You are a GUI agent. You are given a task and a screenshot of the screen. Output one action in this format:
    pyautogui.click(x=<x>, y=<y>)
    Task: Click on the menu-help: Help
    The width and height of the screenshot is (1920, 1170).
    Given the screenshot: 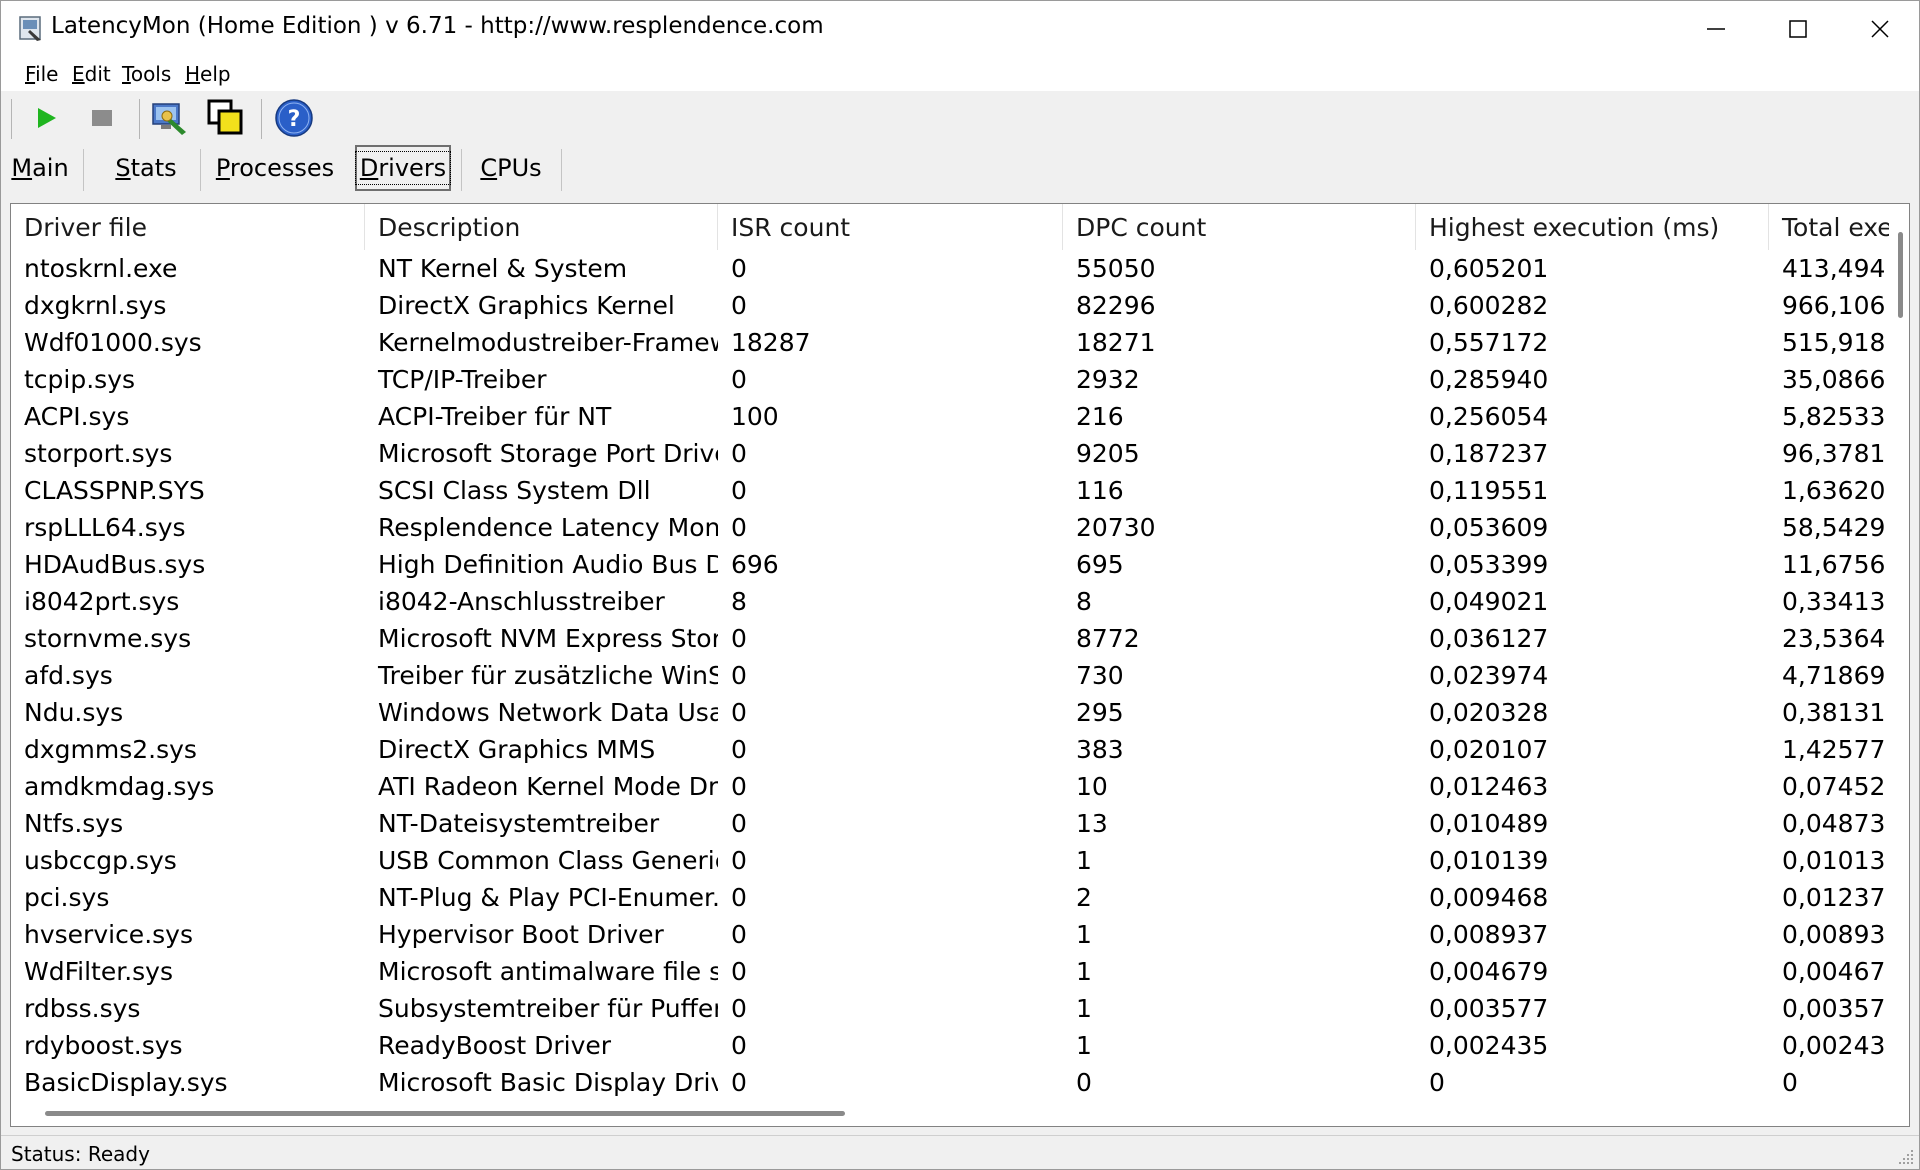 What is the action you would take?
    pyautogui.click(x=208, y=74)
    